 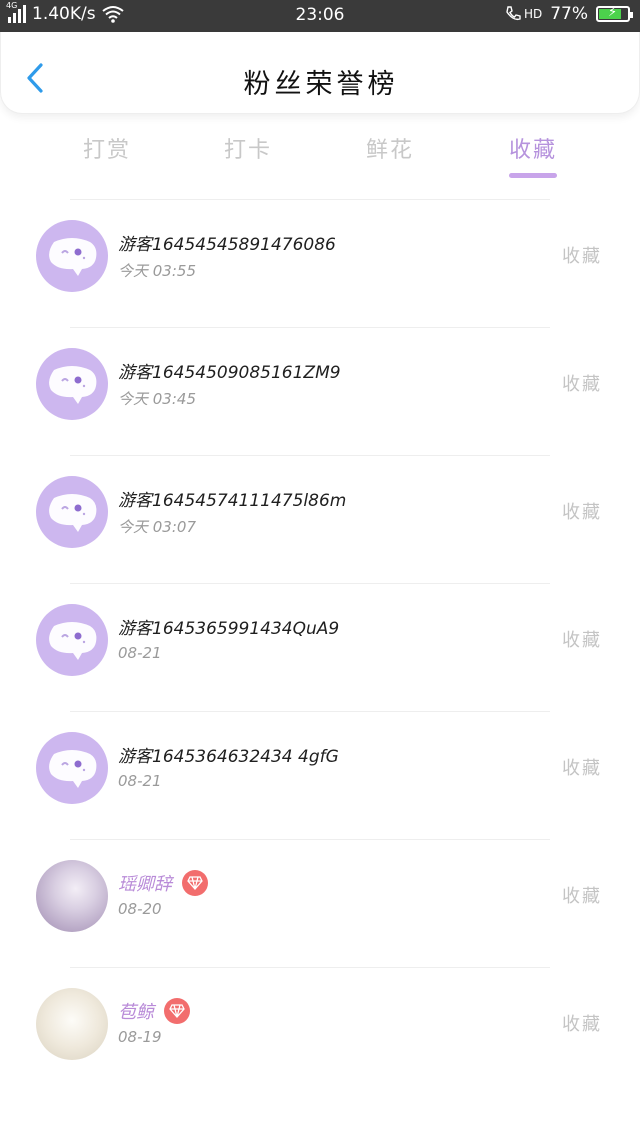 What do you see at coordinates (248, 148) in the screenshot?
I see `tab-checkin: 打卡` at bounding box center [248, 148].